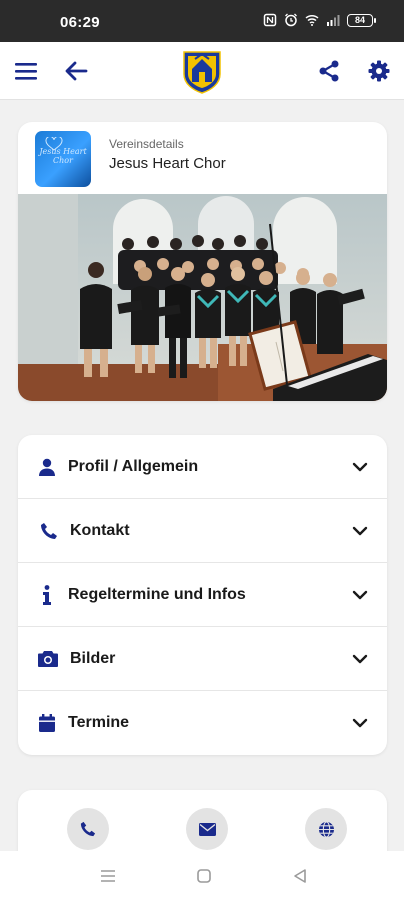 The height and width of the screenshot is (900, 404). Describe the element at coordinates (133, 466) in the screenshot. I see `menu-item-label: Profil / Allgemein` at that location.